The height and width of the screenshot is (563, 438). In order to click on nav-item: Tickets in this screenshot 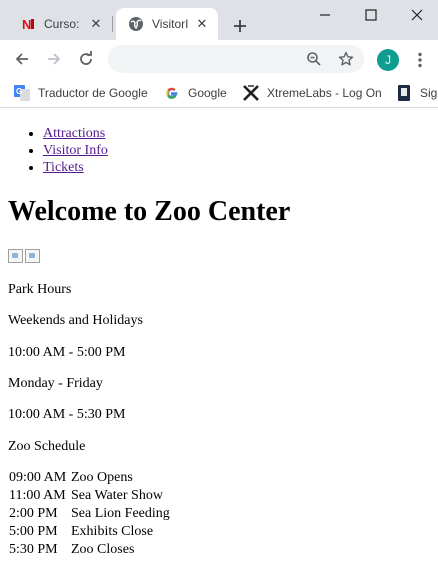, I will do `click(75, 167)`.